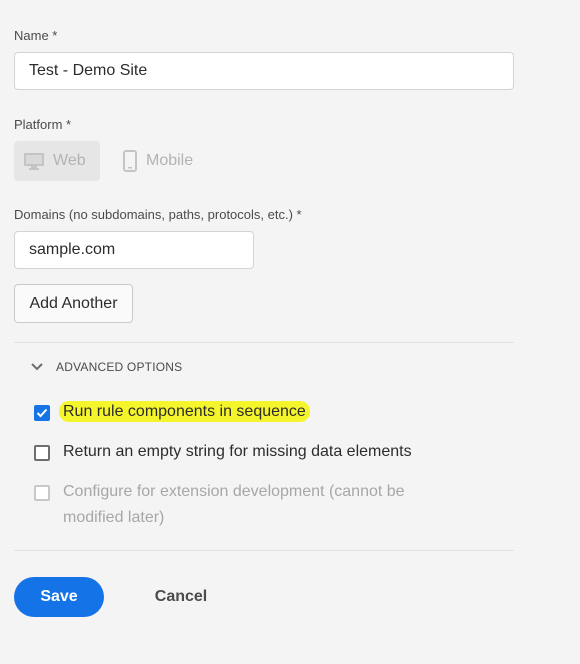 This screenshot has width=580, height=664. Describe the element at coordinates (264, 342) in the screenshot. I see `divider-top` at that location.